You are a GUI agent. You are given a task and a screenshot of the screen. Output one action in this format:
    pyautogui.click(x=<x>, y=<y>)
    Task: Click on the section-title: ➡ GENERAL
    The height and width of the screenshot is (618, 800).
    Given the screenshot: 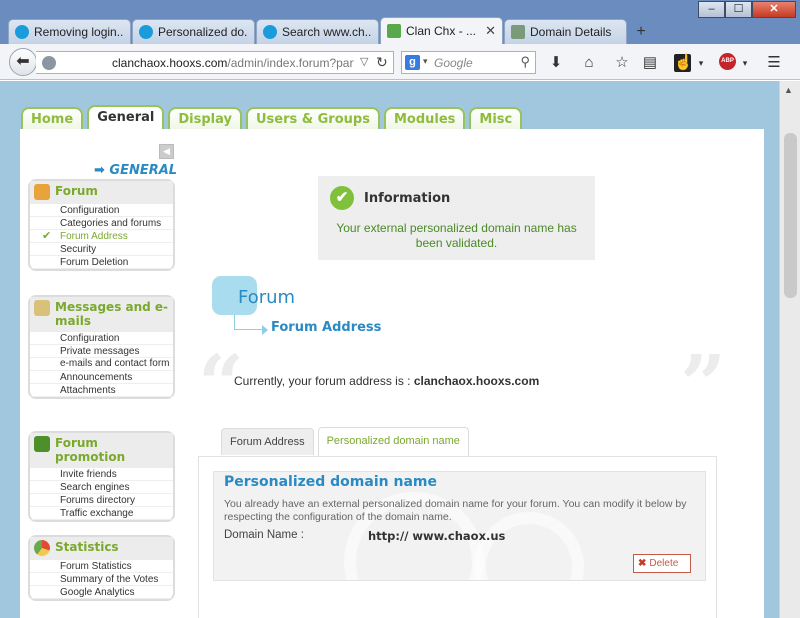 What is the action you would take?
    pyautogui.click(x=136, y=170)
    